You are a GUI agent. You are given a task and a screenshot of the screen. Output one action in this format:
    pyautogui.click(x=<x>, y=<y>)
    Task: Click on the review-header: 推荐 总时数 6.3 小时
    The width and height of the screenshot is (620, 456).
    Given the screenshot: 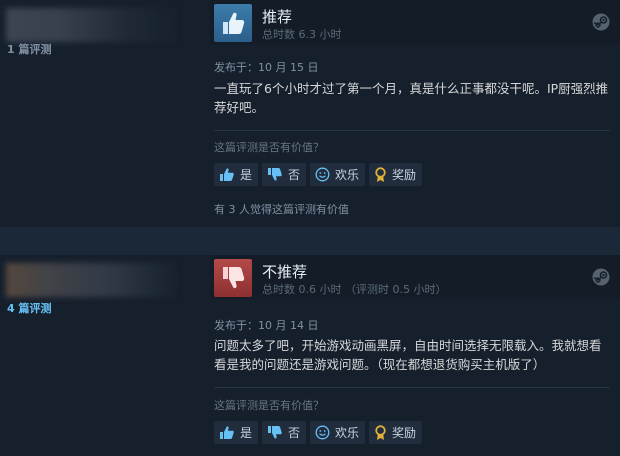 What is the action you would take?
    pyautogui.click(x=415, y=22)
    